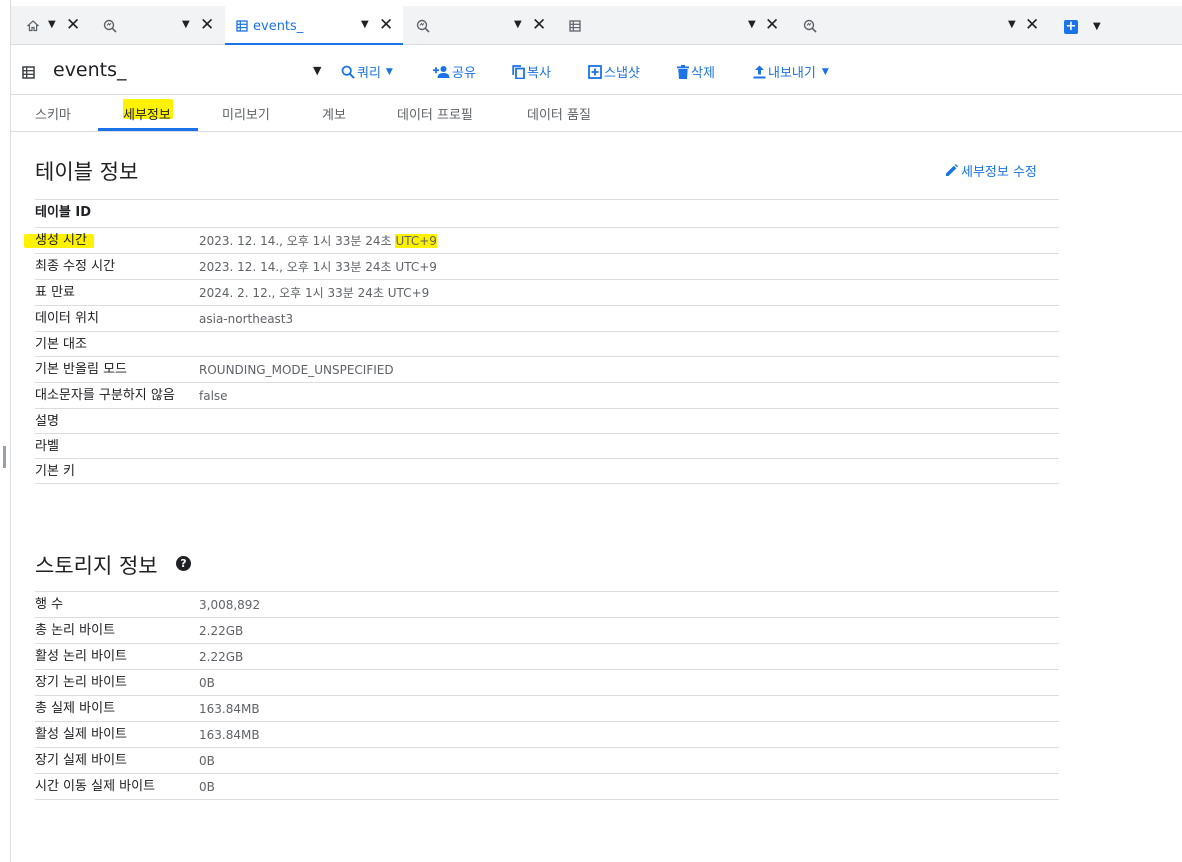 This screenshot has width=1182, height=862. I want to click on help-icon: ?, so click(183, 563).